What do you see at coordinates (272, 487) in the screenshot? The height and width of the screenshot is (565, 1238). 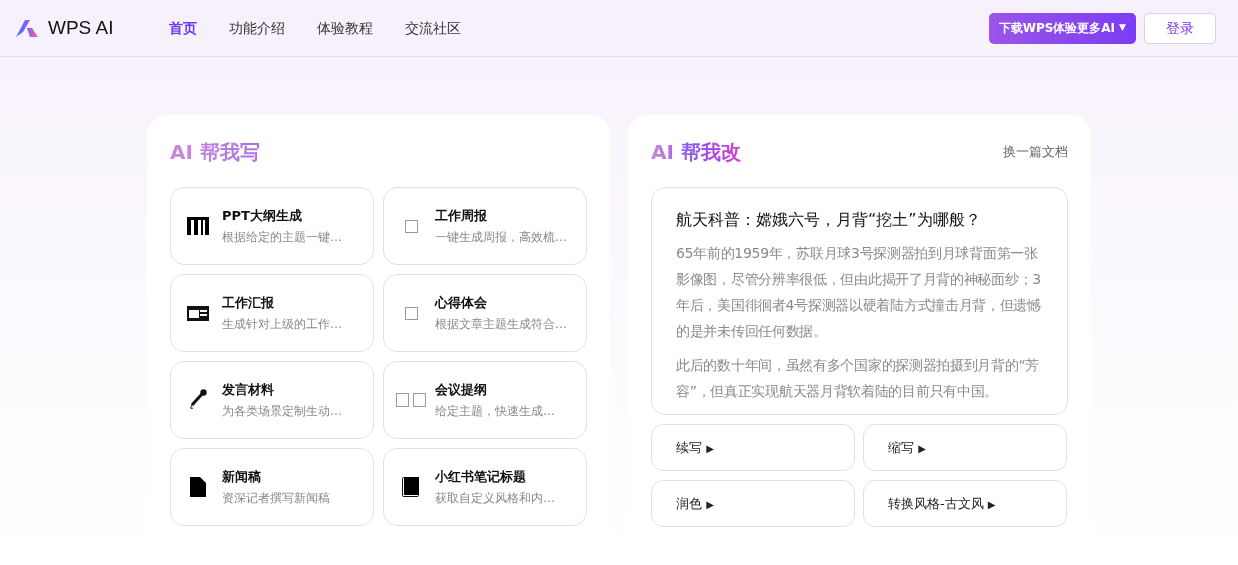 I see `feature-card: 新闻稿 资深记者撰写新闻稿` at bounding box center [272, 487].